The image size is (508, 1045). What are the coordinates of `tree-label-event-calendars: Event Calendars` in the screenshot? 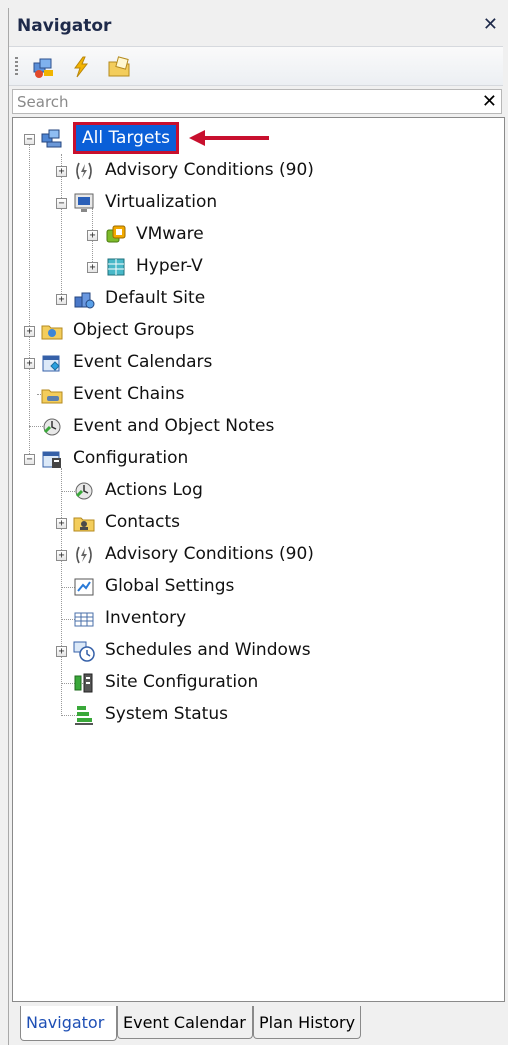 It's located at (142, 362).